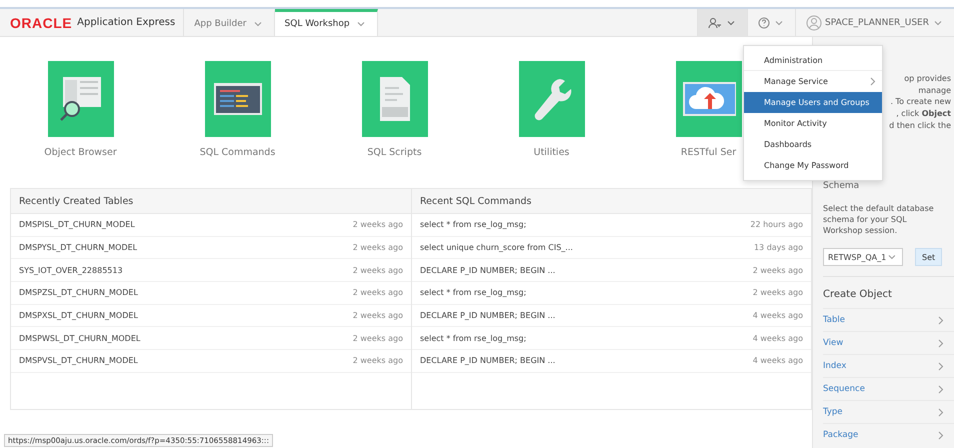  I want to click on item-name: DMSPXSL_DT_CHURN_MODEL, so click(78, 315).